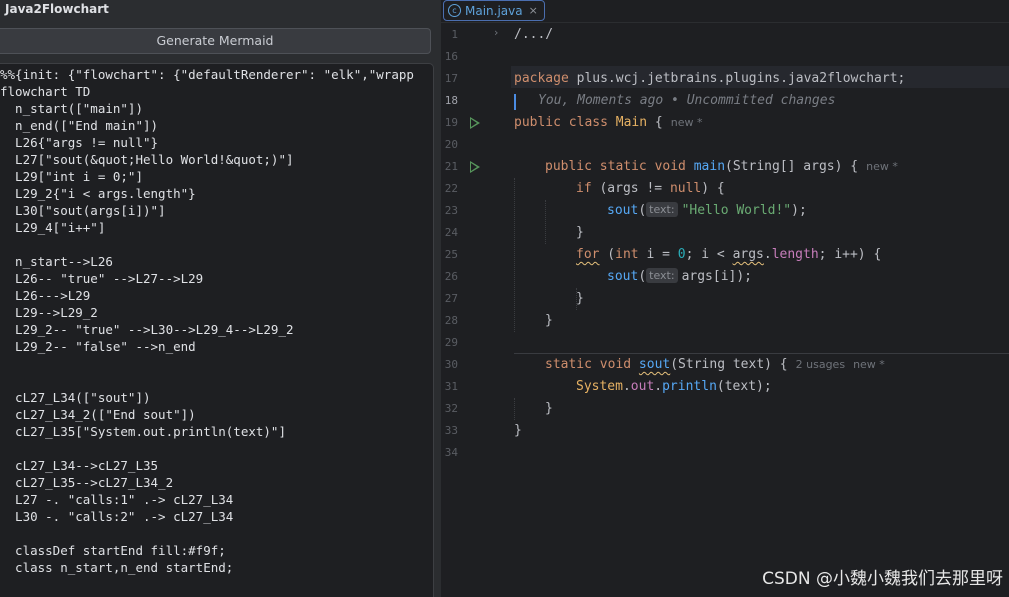  I want to click on line-number: 22, so click(451, 188).